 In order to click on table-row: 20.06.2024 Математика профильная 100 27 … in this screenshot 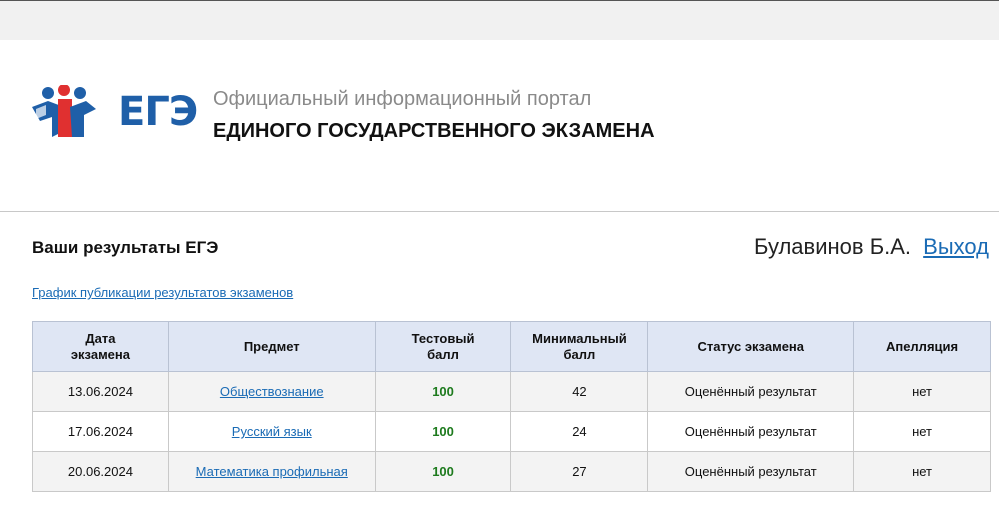, I will do `click(511, 471)`.